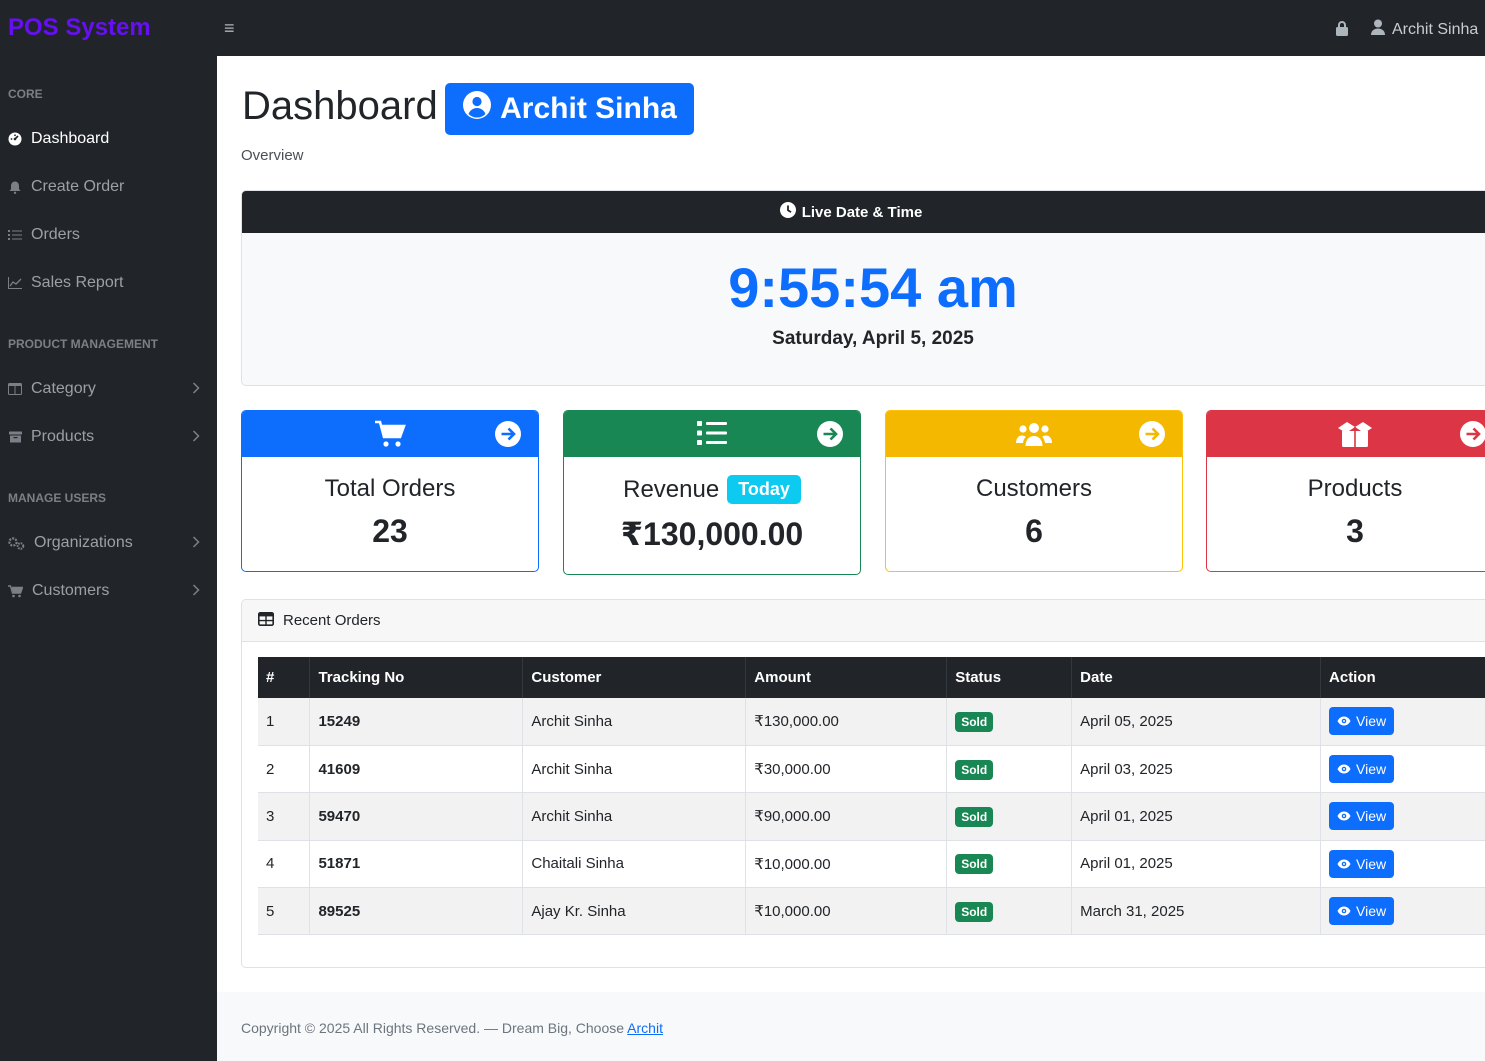  I want to click on column-header: Customer, so click(634, 677).